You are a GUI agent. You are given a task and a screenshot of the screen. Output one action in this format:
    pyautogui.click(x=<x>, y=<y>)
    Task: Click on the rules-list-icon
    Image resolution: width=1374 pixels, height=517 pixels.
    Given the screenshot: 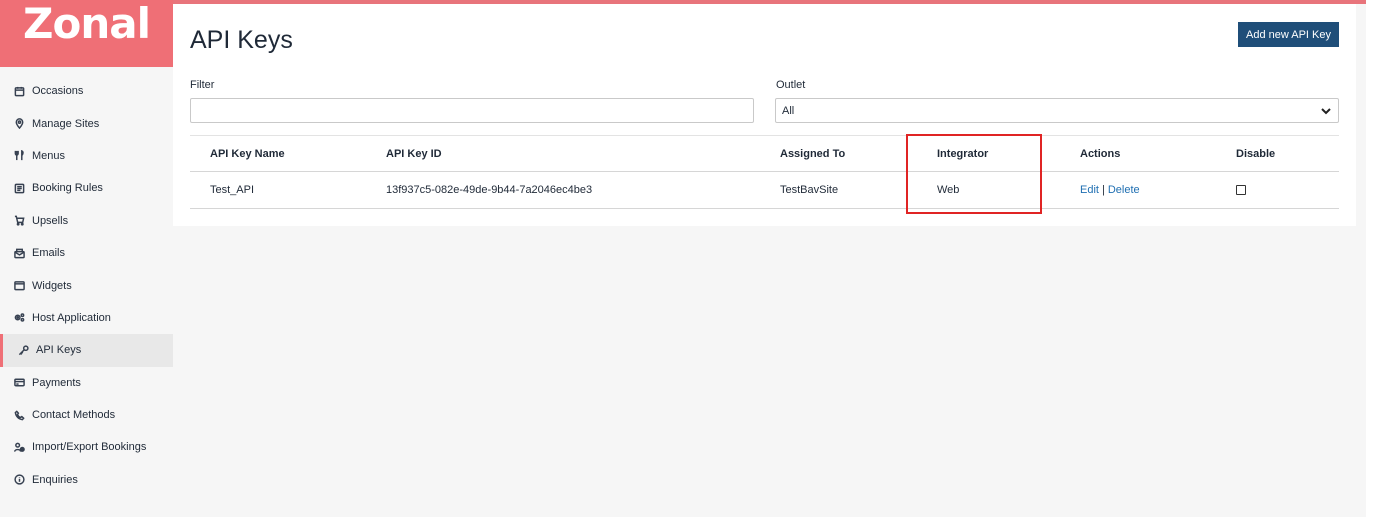 What is the action you would take?
    pyautogui.click(x=19, y=188)
    